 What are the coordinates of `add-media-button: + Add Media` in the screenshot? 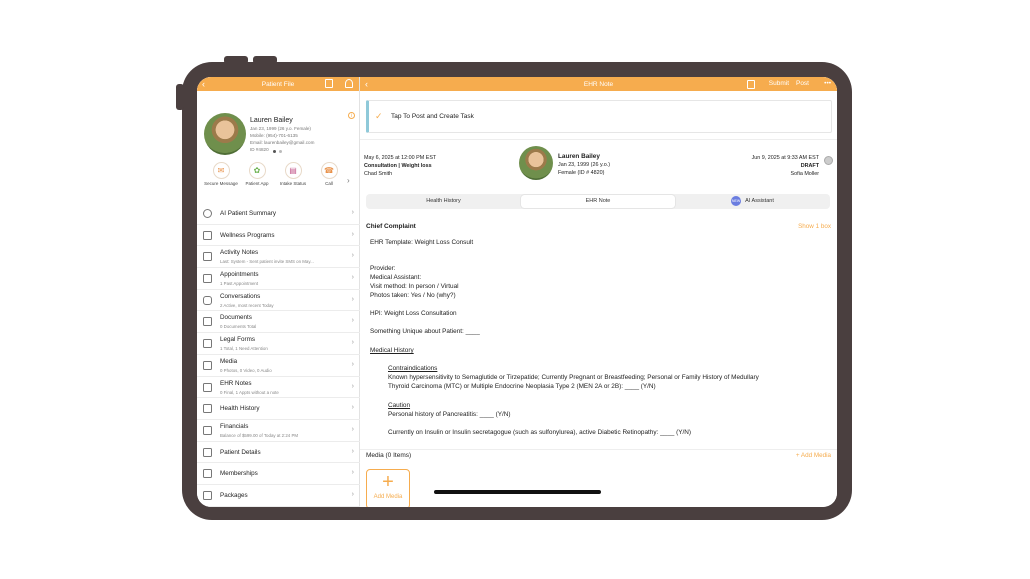 It's located at (388, 488).